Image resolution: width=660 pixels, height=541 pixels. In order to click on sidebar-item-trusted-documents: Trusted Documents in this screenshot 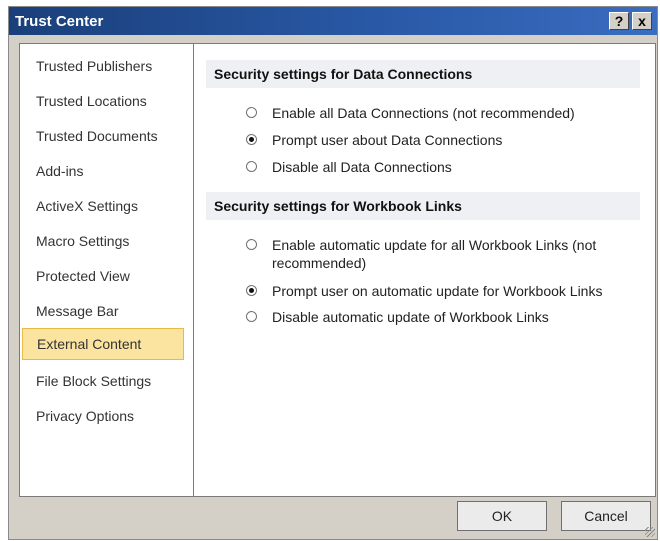, I will do `click(103, 136)`.